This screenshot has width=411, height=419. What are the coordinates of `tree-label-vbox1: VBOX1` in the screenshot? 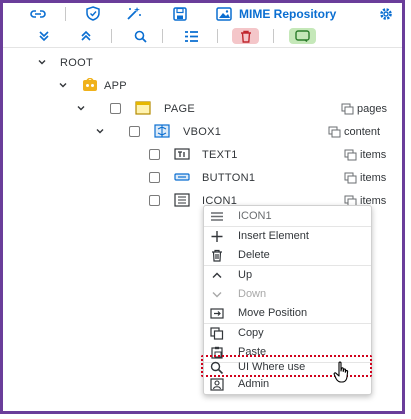 It's located at (202, 132).